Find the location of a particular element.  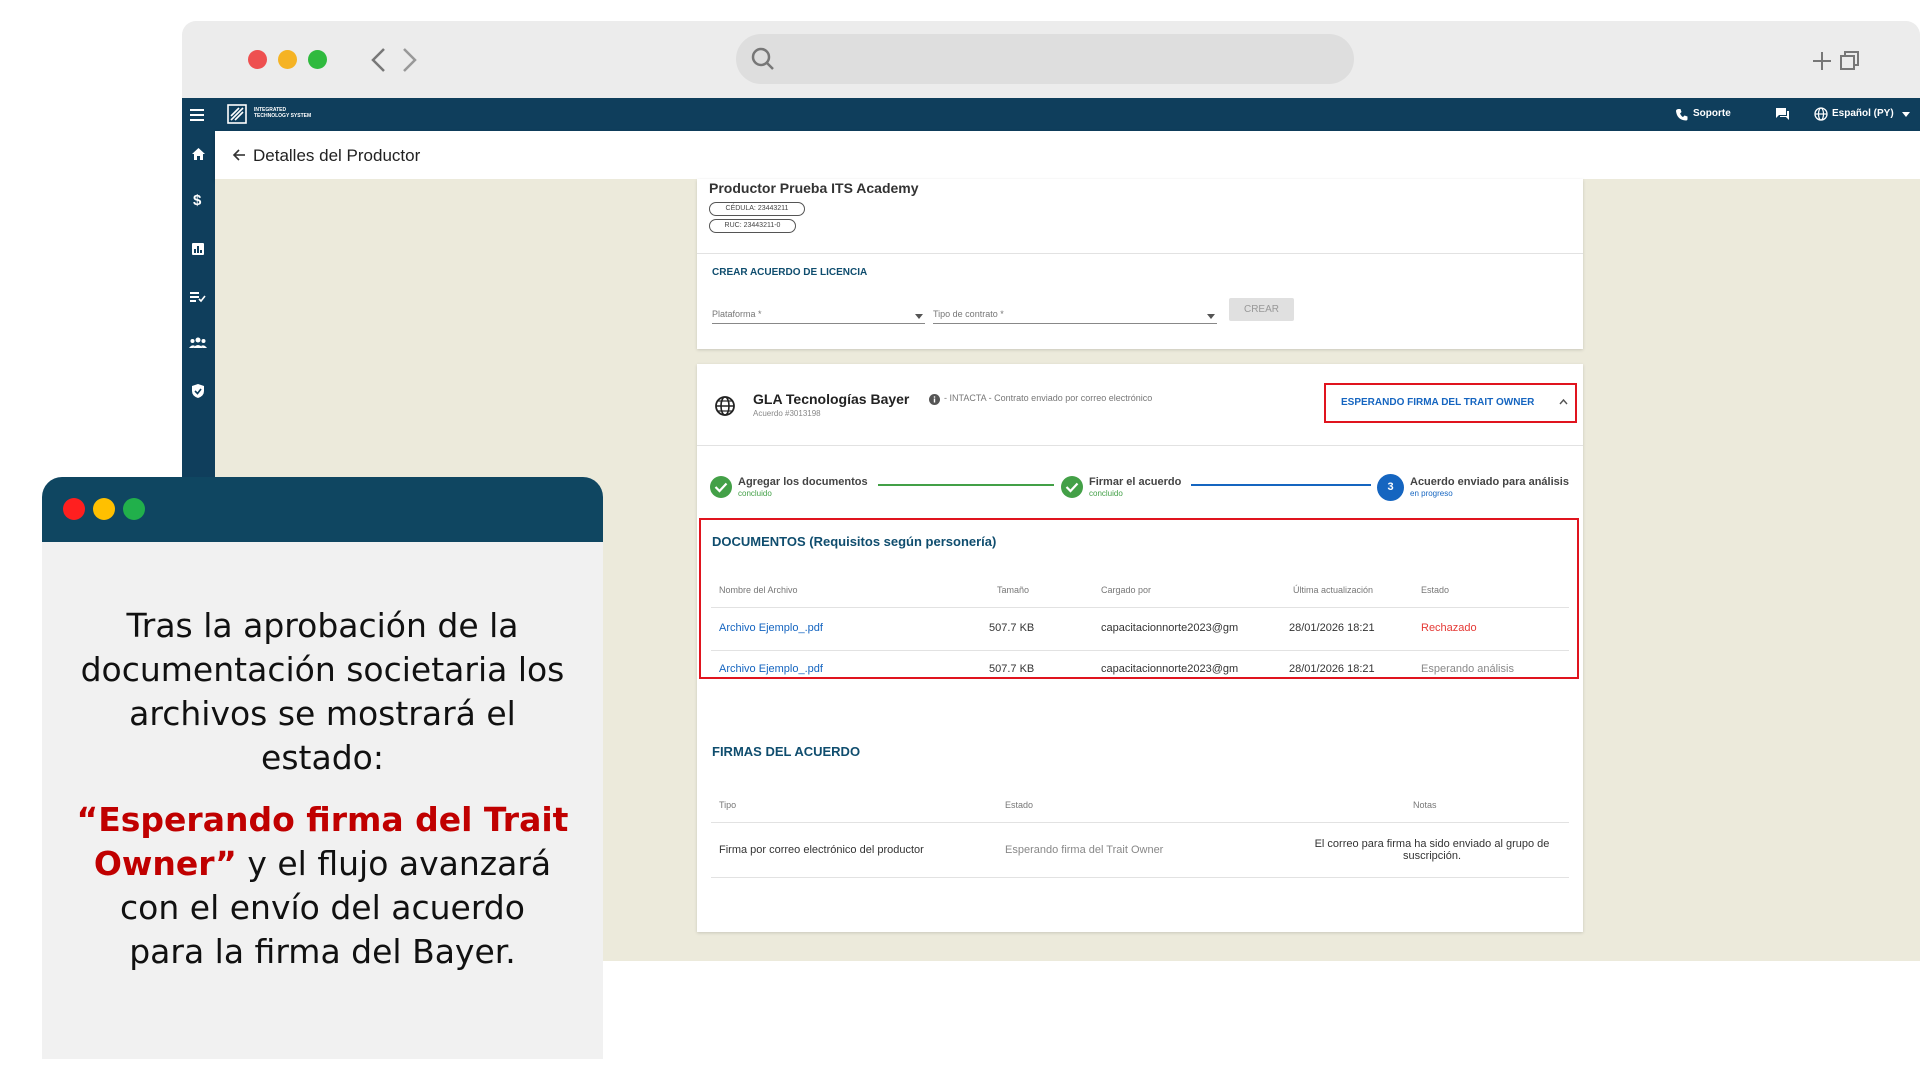

signatures-section-title: FIRMAS DEL ACUERDO is located at coordinates (786, 751).